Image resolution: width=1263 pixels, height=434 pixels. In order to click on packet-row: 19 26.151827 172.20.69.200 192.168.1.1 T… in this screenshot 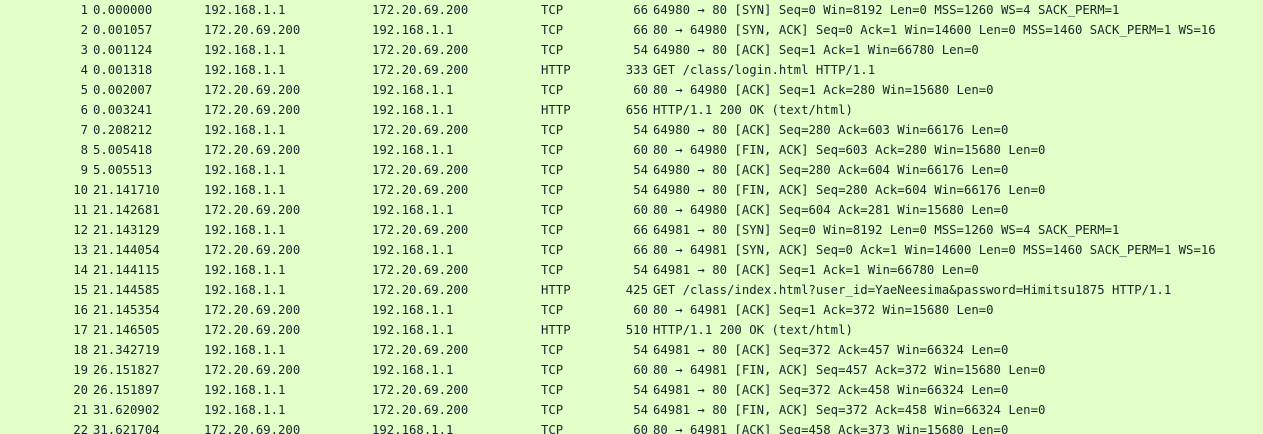, I will do `click(631, 370)`.